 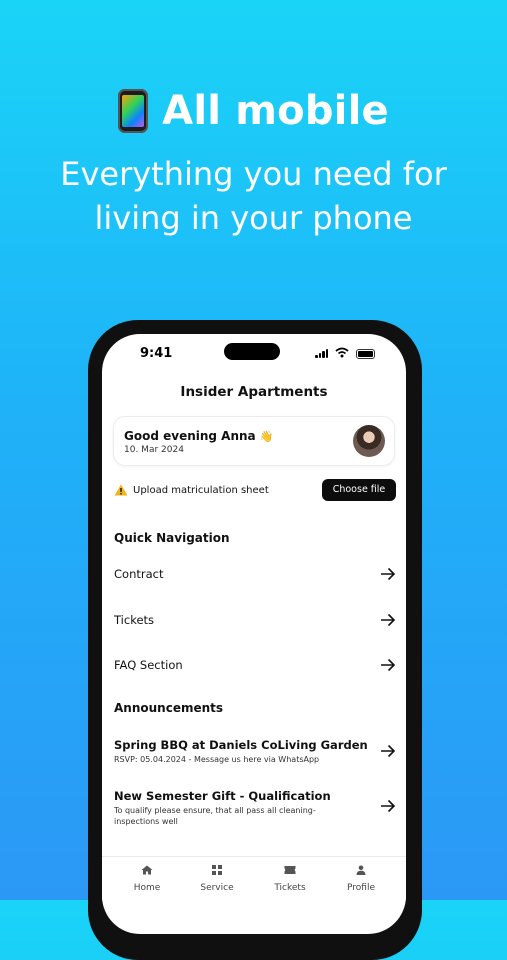 I want to click on tab-profile: Profile, so click(x=361, y=879).